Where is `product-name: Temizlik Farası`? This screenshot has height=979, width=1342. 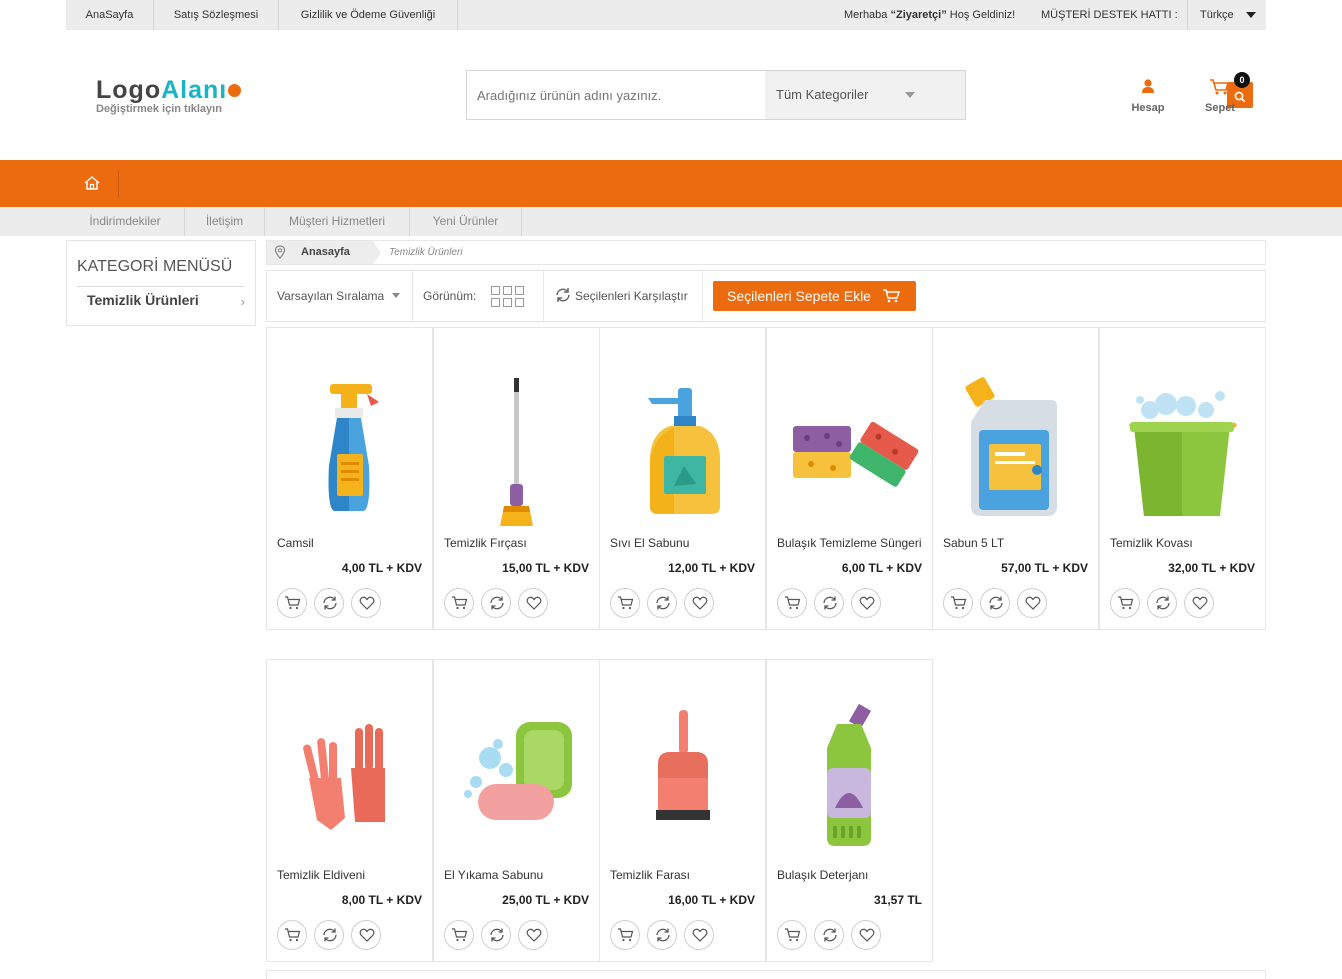
product-name: Temizlik Farası is located at coordinates (685, 875).